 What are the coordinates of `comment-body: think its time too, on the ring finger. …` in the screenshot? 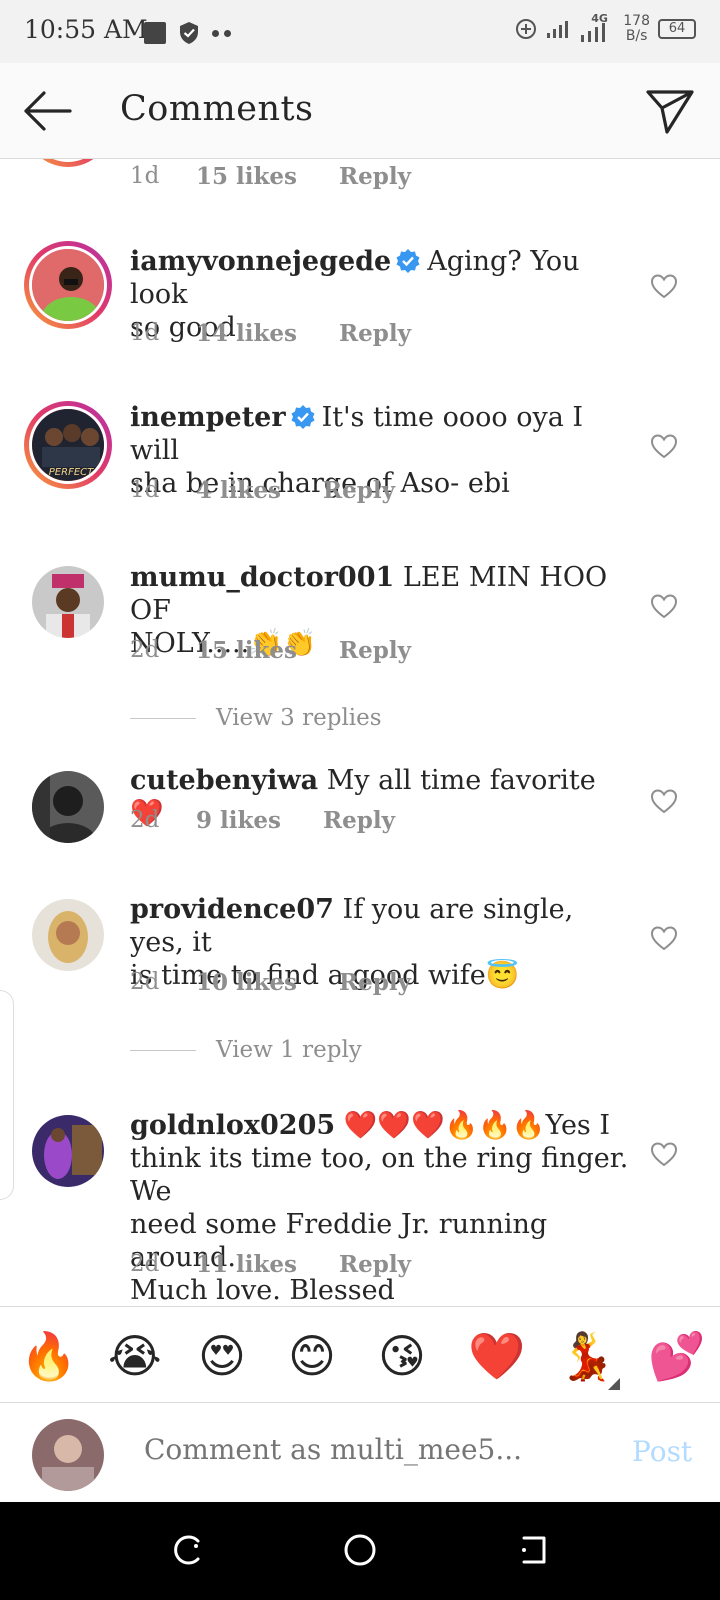 It's located at (379, 1175).